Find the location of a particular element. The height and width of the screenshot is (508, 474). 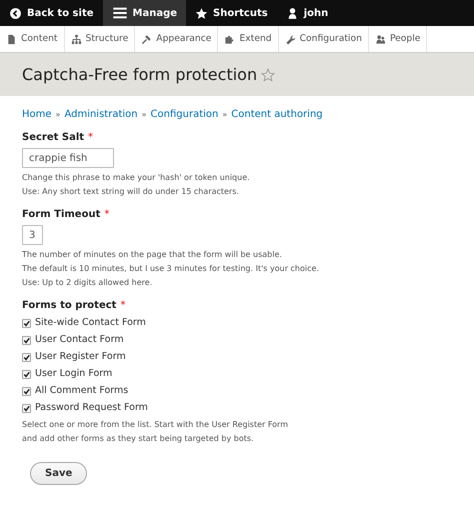

checkbox-label: All Comment Forms is located at coordinates (81, 391).